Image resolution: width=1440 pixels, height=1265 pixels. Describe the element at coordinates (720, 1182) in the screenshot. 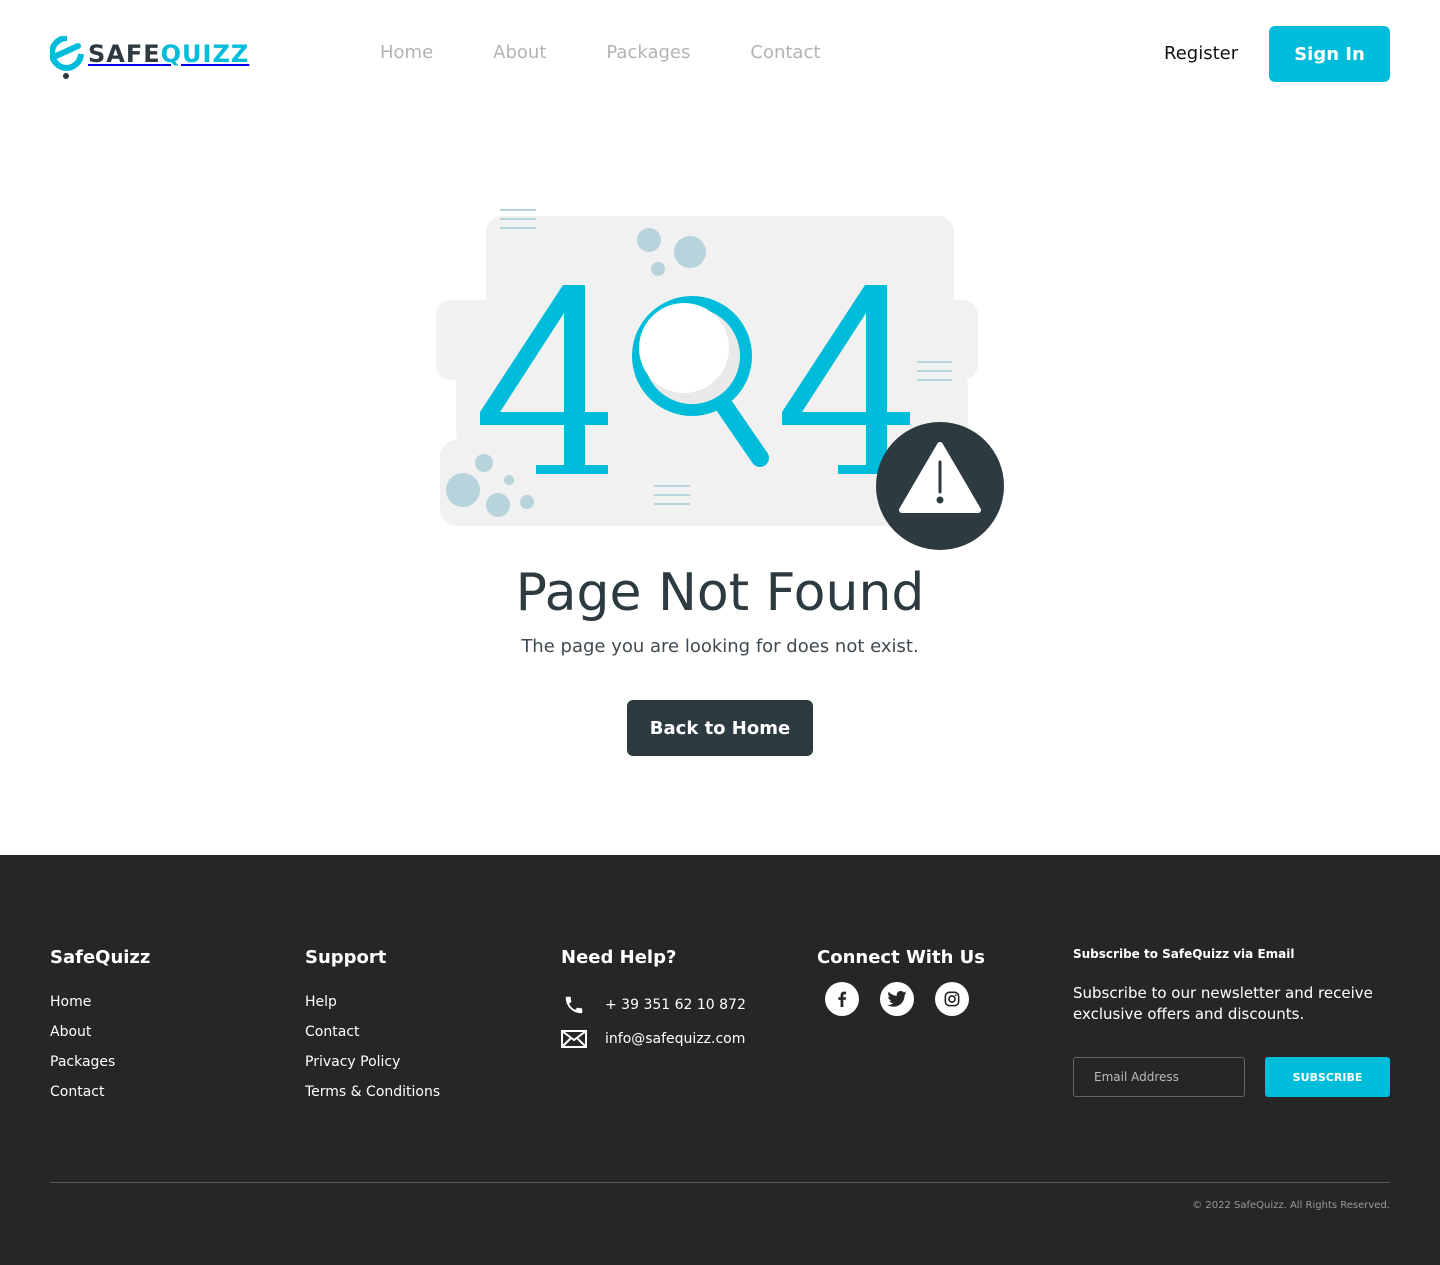

I see `footer-divider` at that location.